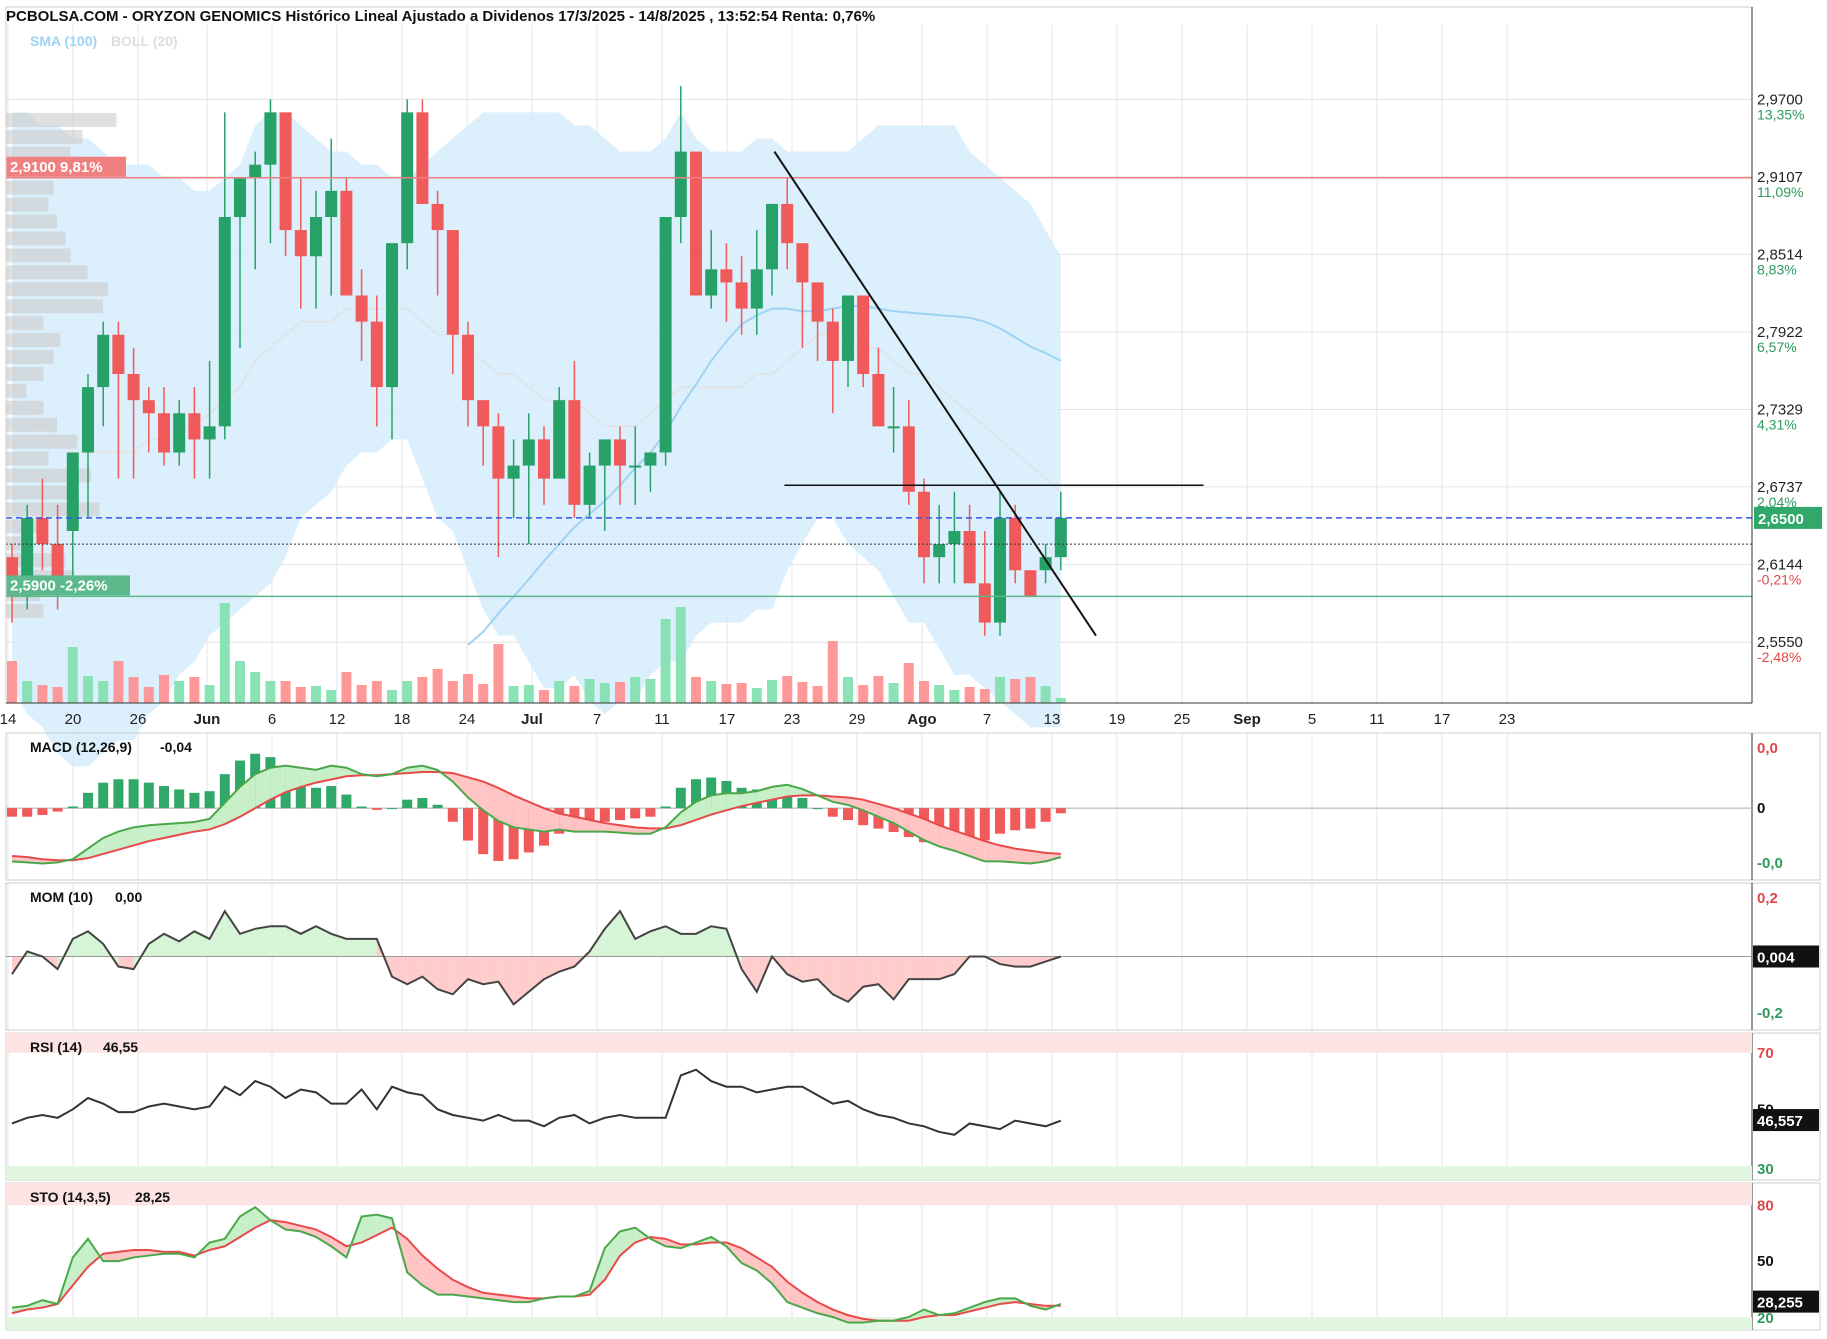 This screenshot has height=1339, width=1827. Describe the element at coordinates (63, 41) in the screenshot. I see `legend-sma: SMA (100)` at that location.